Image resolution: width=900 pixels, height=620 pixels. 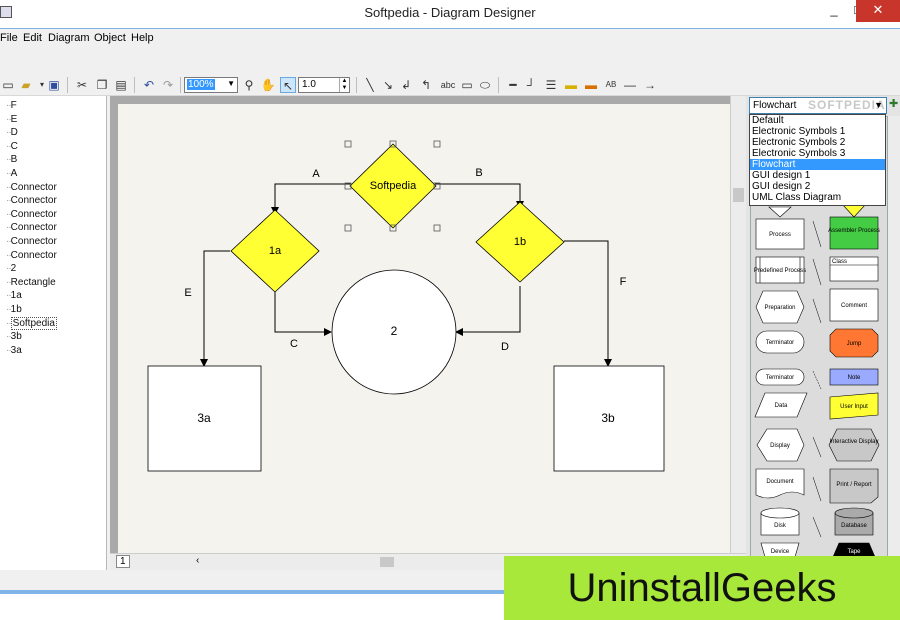 What do you see at coordinates (324, 85) in the screenshot?
I see `line-width-input: 1.0 ▲ ▼` at bounding box center [324, 85].